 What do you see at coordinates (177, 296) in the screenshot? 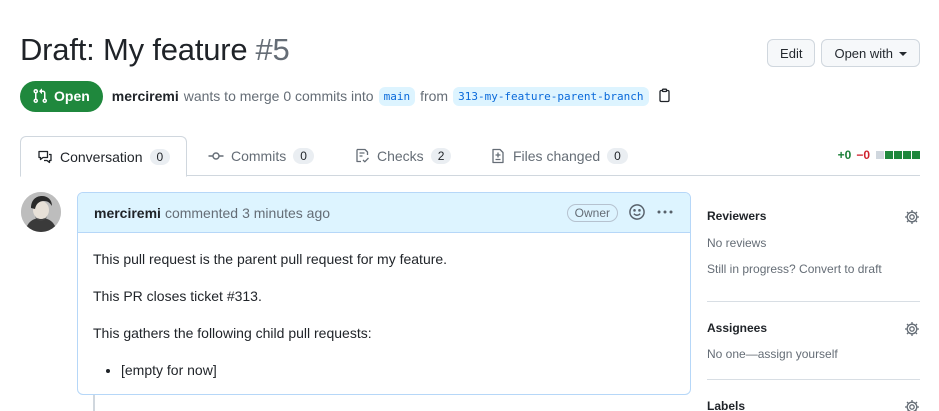
I see `comment-paragraph: This PR closes ticket #313.` at bounding box center [177, 296].